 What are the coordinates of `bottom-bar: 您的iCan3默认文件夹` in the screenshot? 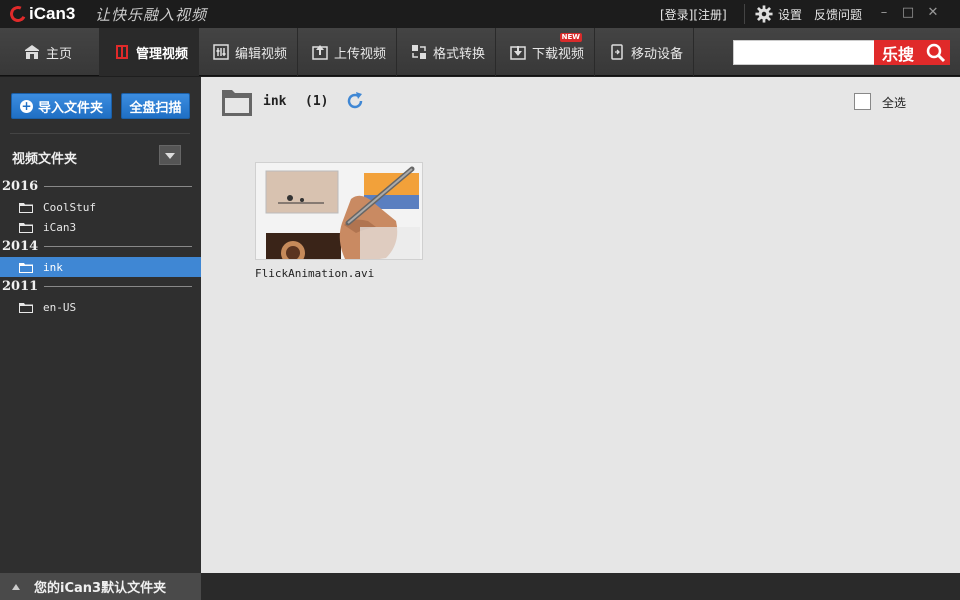 It's located at (480, 586).